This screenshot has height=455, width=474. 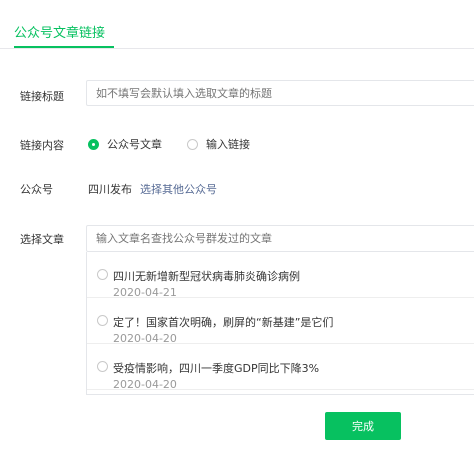 What do you see at coordinates (36, 189) in the screenshot?
I see `account-label: 公众号` at bounding box center [36, 189].